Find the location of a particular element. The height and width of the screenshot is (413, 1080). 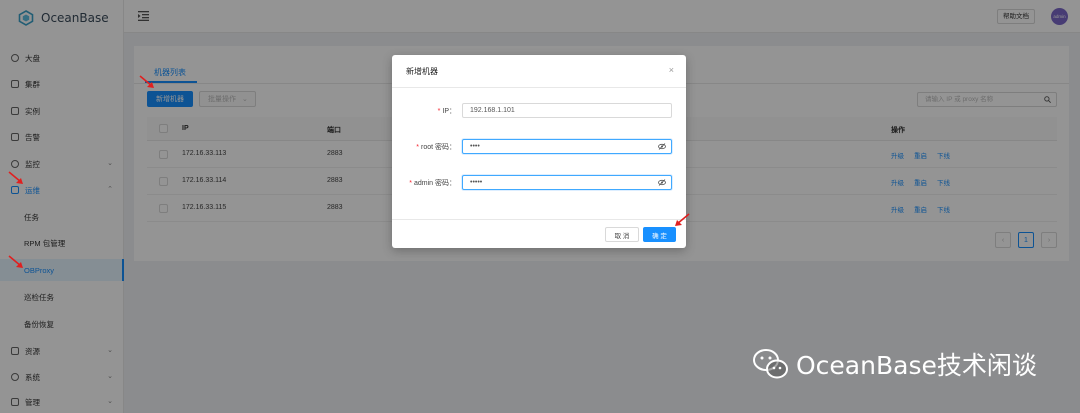

wechat-logo-icon is located at coordinates (770, 364).